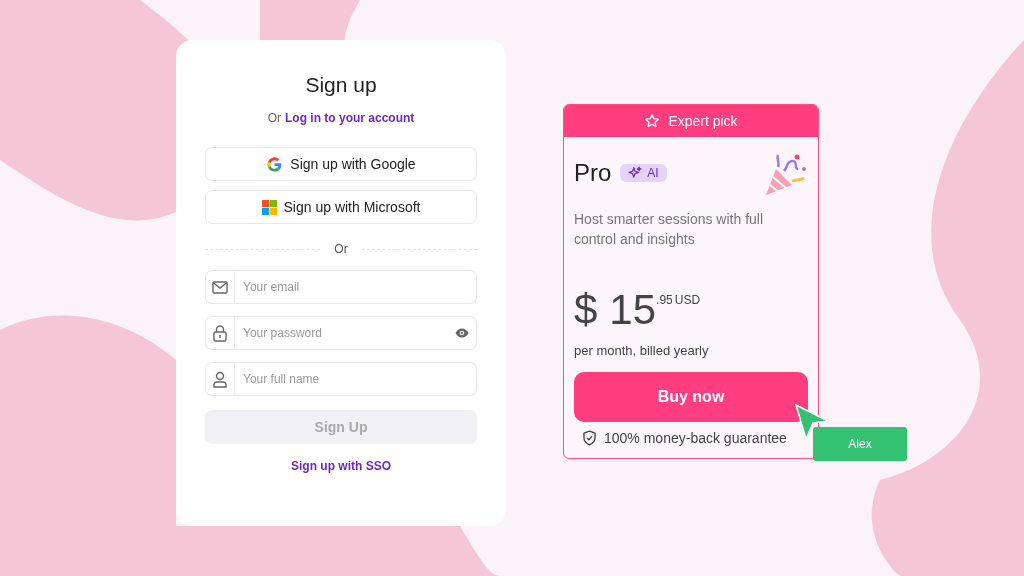 The width and height of the screenshot is (1024, 576). What do you see at coordinates (341, 207) in the screenshot?
I see `microsoft-signup-button: Sign up with Microsoft` at bounding box center [341, 207].